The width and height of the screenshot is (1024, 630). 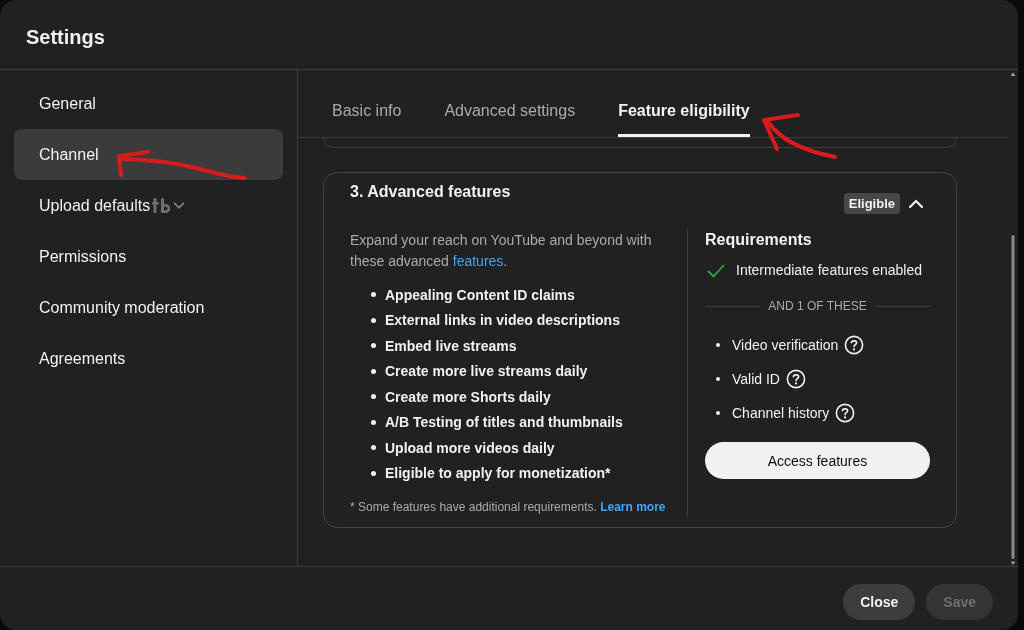 I want to click on sidebar-item: Upload defaults, so click(x=148, y=205).